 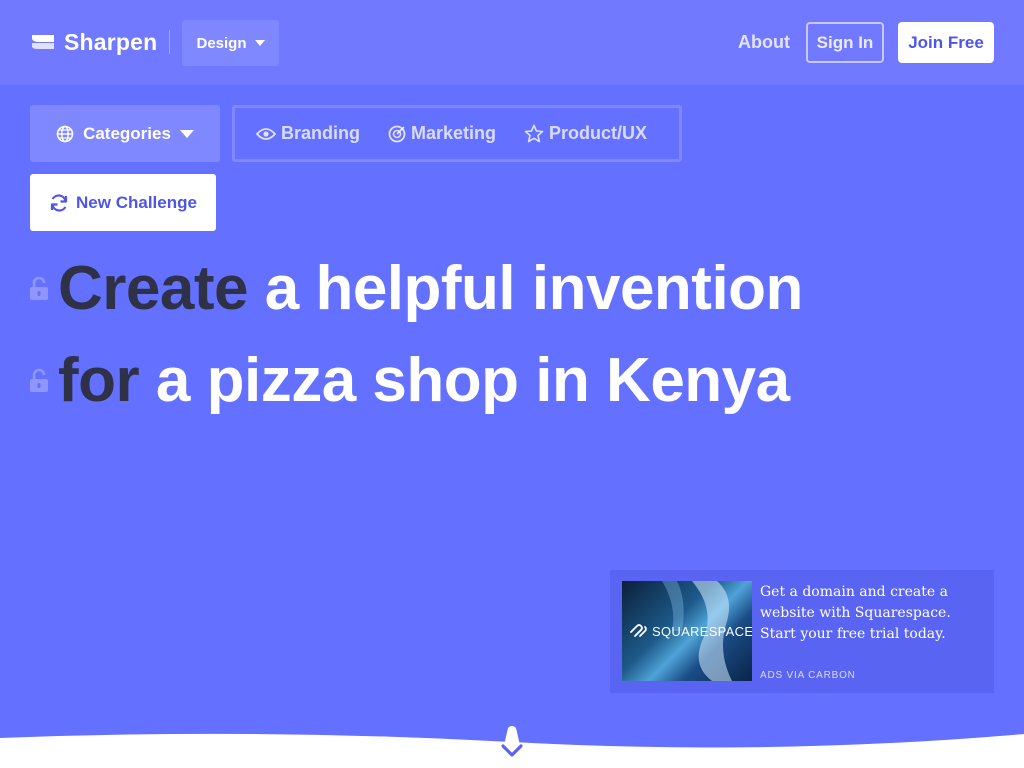 I want to click on ad-image: SQUARESPACE, so click(x=687, y=631).